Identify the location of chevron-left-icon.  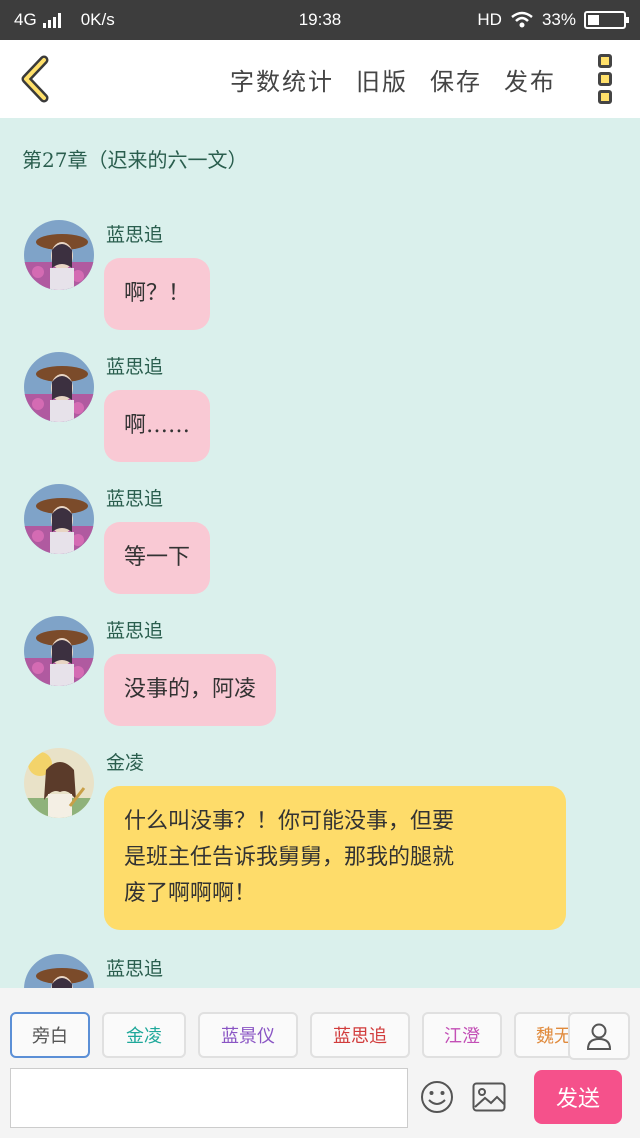
(35, 79).